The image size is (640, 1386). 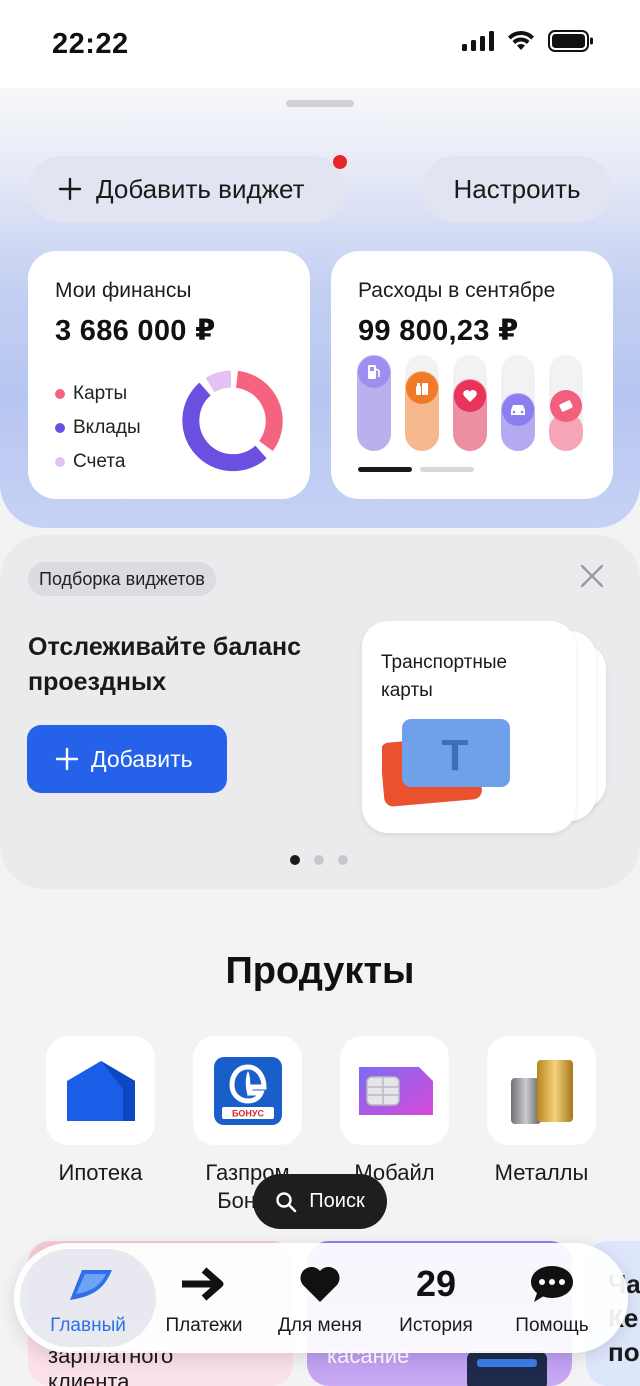 What do you see at coordinates (422, 388) in the screenshot?
I see `groceries-icon` at bounding box center [422, 388].